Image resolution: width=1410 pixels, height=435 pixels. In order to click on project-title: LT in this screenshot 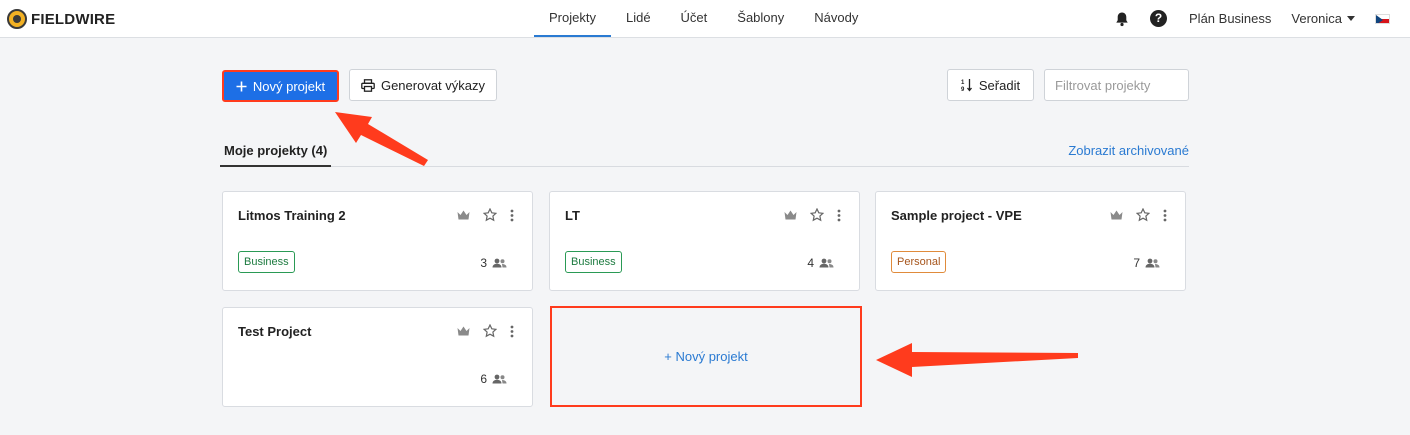, I will do `click(572, 215)`.